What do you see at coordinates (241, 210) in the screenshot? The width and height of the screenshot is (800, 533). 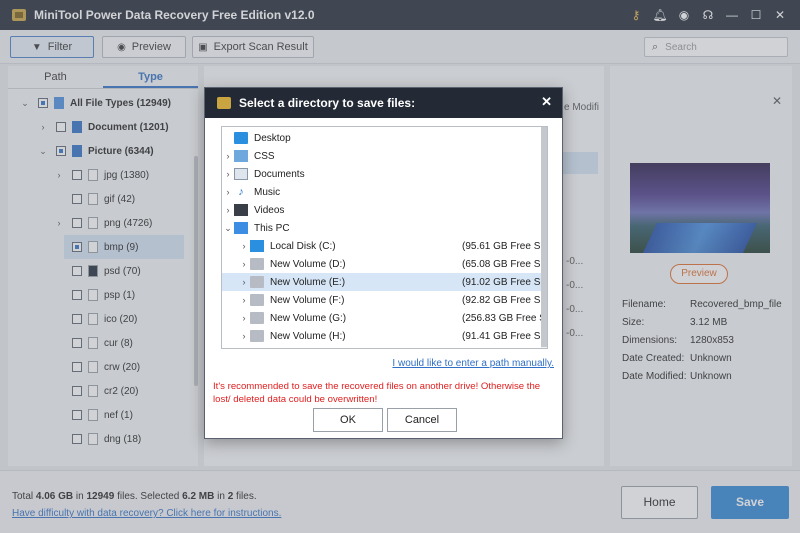 I see `videos-icon` at bounding box center [241, 210].